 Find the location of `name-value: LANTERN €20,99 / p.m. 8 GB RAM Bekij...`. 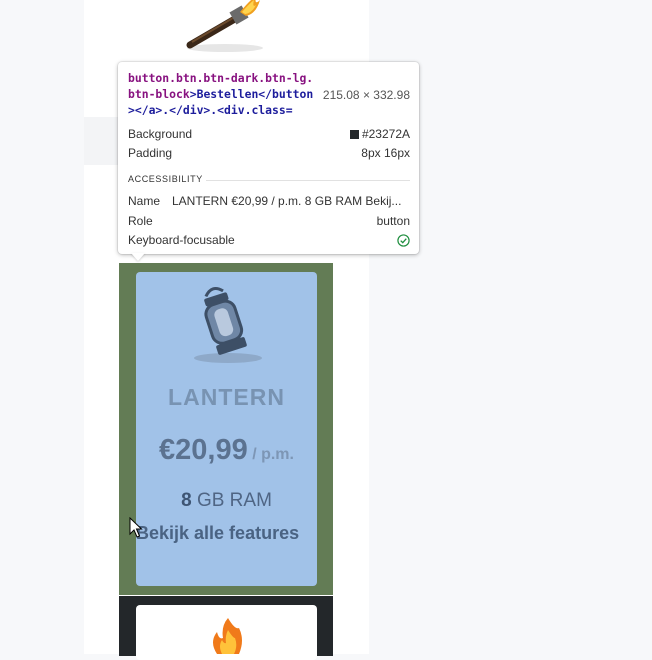

name-value: LANTERN €20,99 / p.m. 8 GB RAM Bekij... is located at coordinates (287, 201).